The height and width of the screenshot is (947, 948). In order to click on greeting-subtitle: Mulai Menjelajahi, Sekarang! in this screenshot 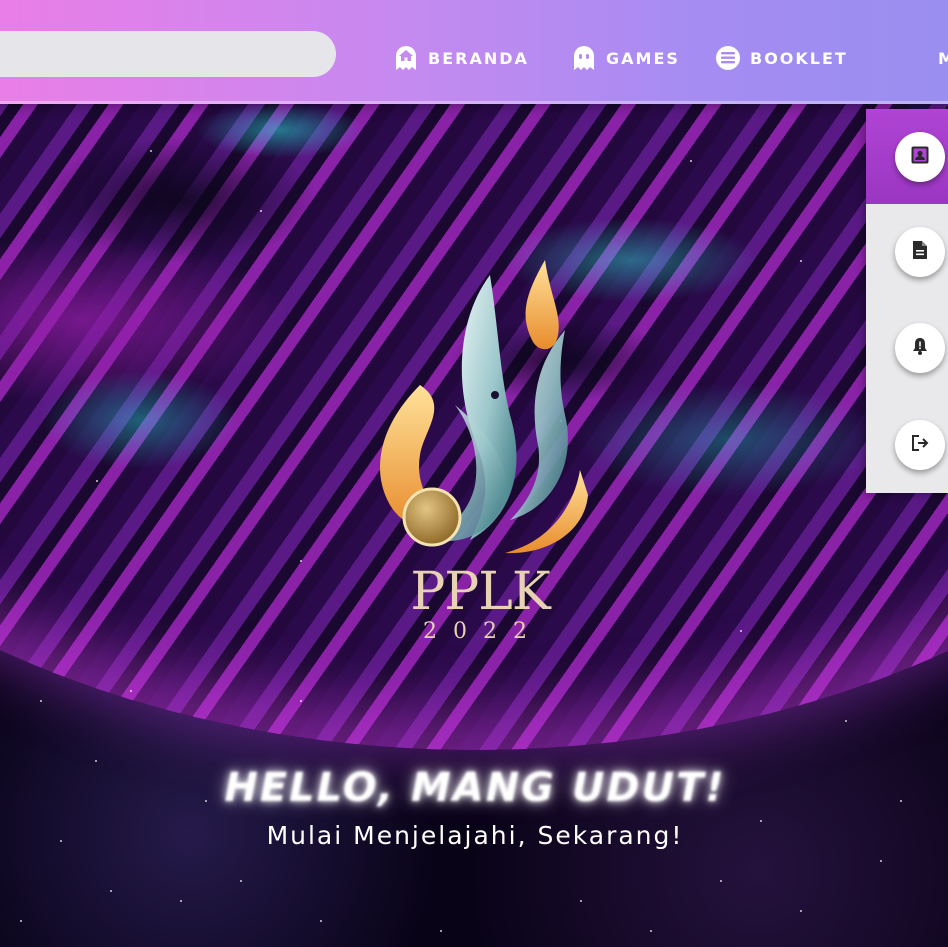, I will do `click(475, 835)`.